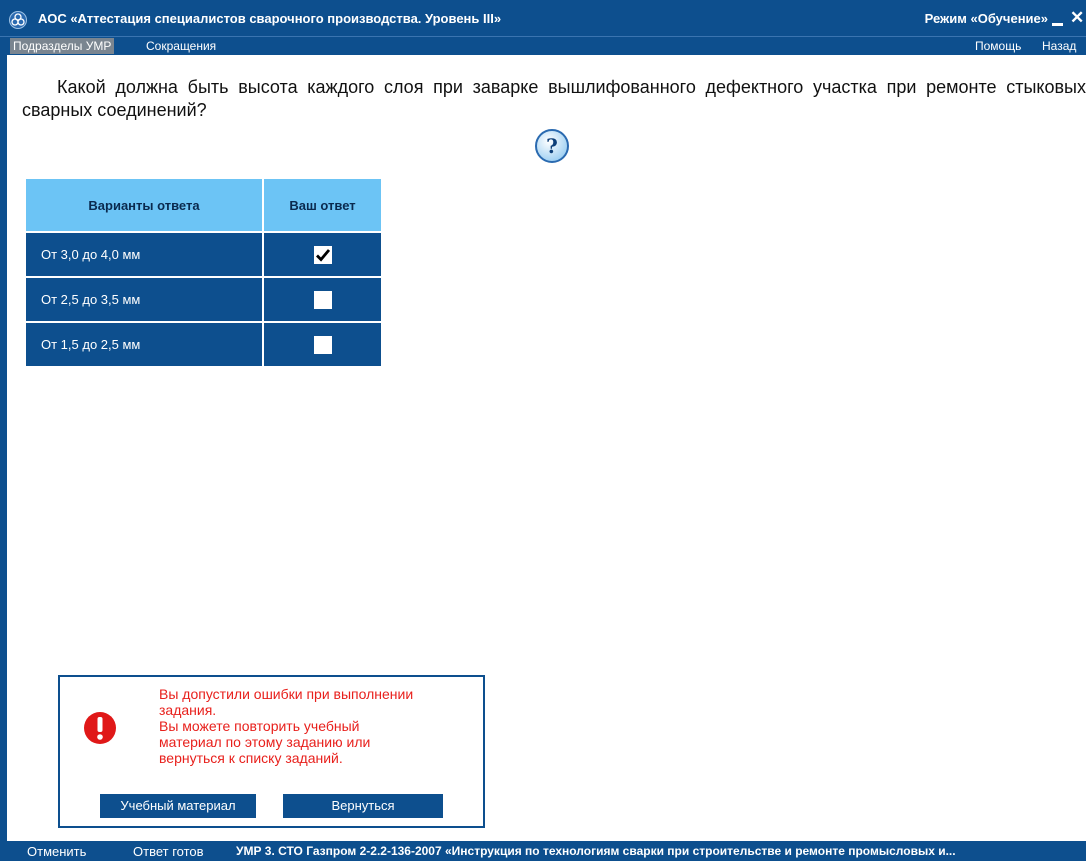  What do you see at coordinates (543, 45) in the screenshot?
I see `menu-bar: Подразделы УМР Сокращения Помощь Назад` at bounding box center [543, 45].